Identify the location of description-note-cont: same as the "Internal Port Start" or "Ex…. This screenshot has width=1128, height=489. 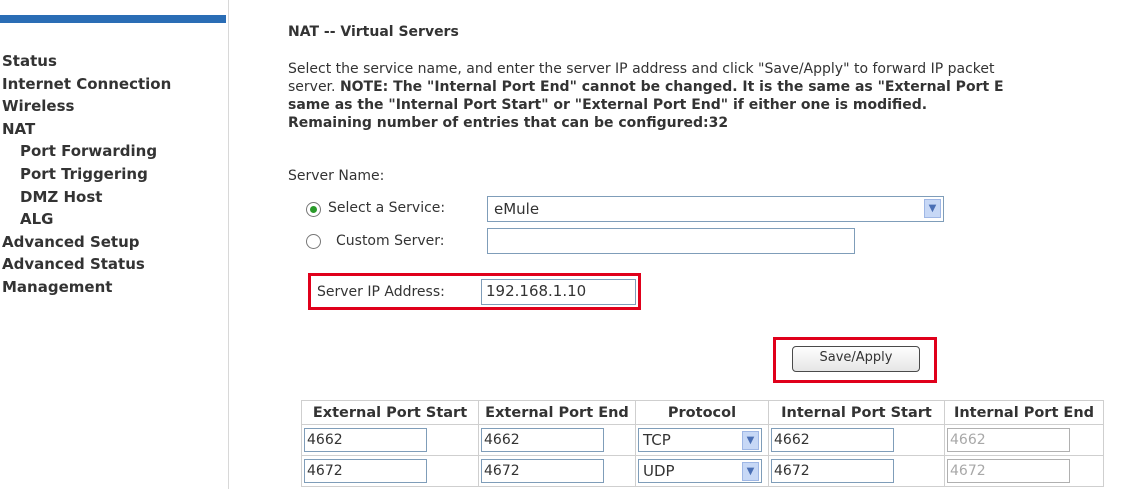
(608, 105).